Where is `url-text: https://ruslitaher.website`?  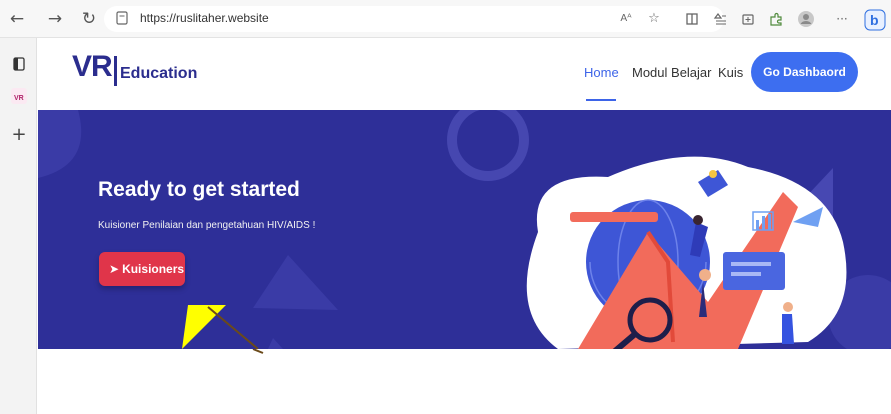
url-text: https://ruslitaher.website is located at coordinates (204, 18).